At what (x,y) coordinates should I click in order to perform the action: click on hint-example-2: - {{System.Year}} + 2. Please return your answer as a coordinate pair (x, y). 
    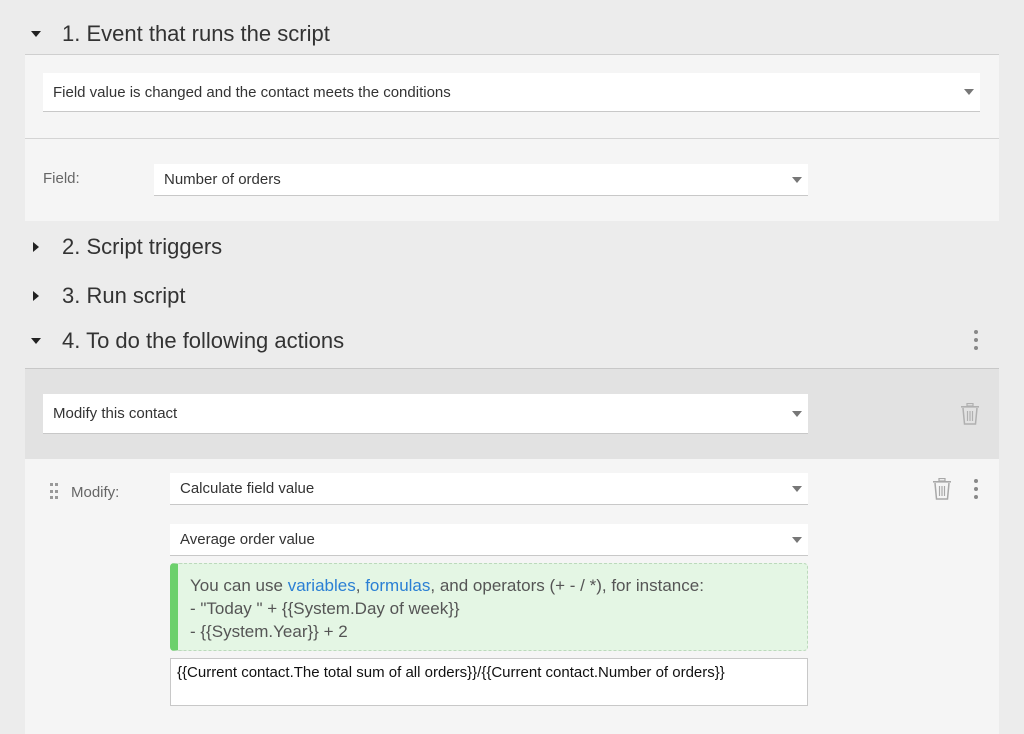
    Looking at the image, I should click on (269, 631).